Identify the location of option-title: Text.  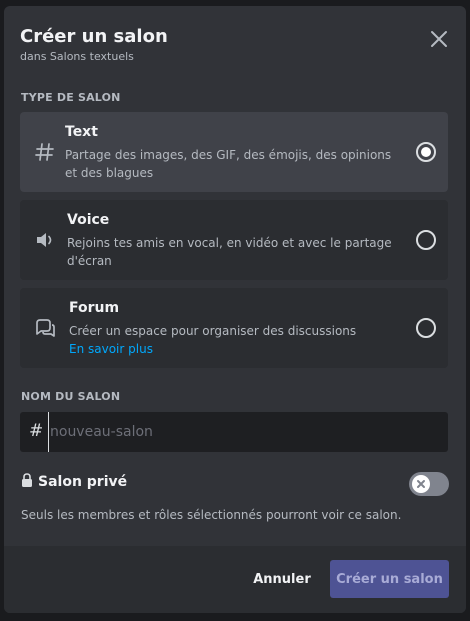
(81, 132).